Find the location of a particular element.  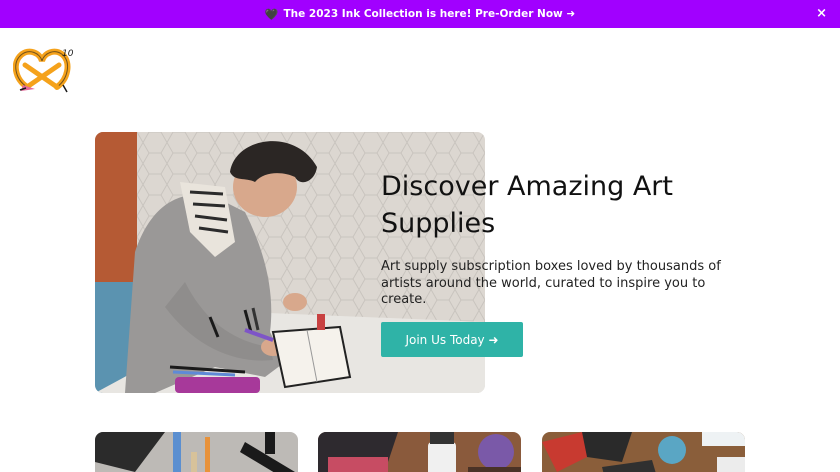

logo: 10 is located at coordinates (43, 70).